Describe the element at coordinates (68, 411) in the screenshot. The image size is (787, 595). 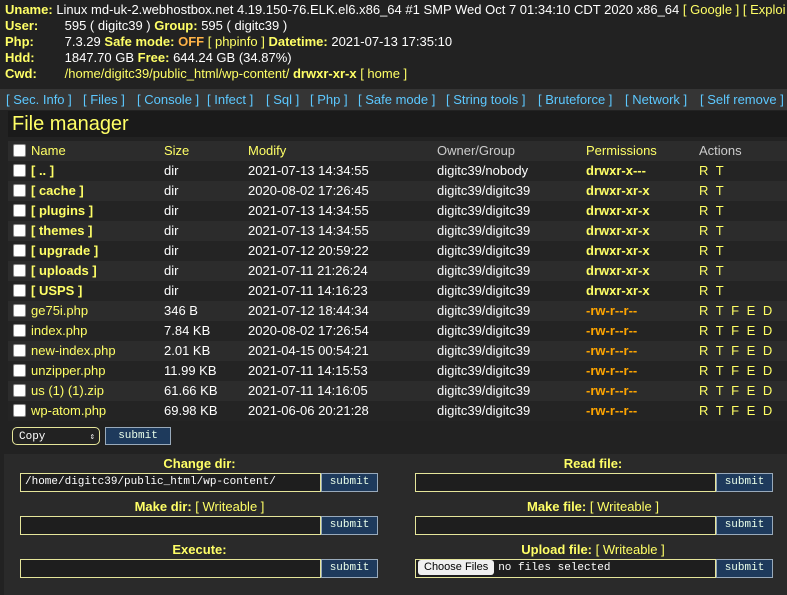
I see `file-link: wp-atom.php` at that location.